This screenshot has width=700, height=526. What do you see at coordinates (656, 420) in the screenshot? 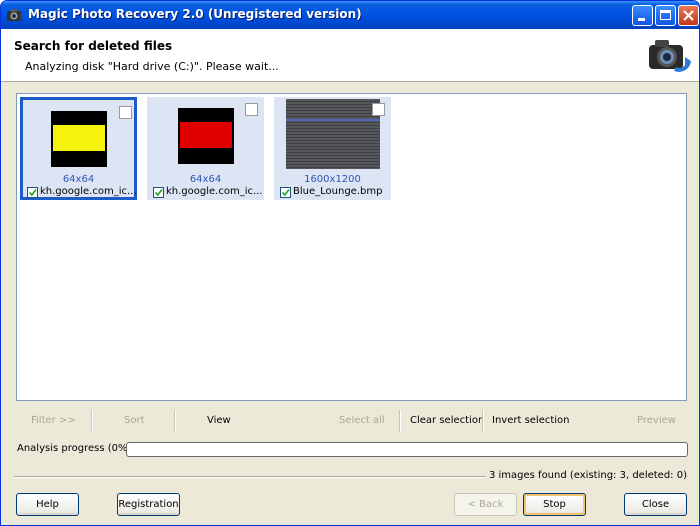
I see `preview-button: Preview` at bounding box center [656, 420].